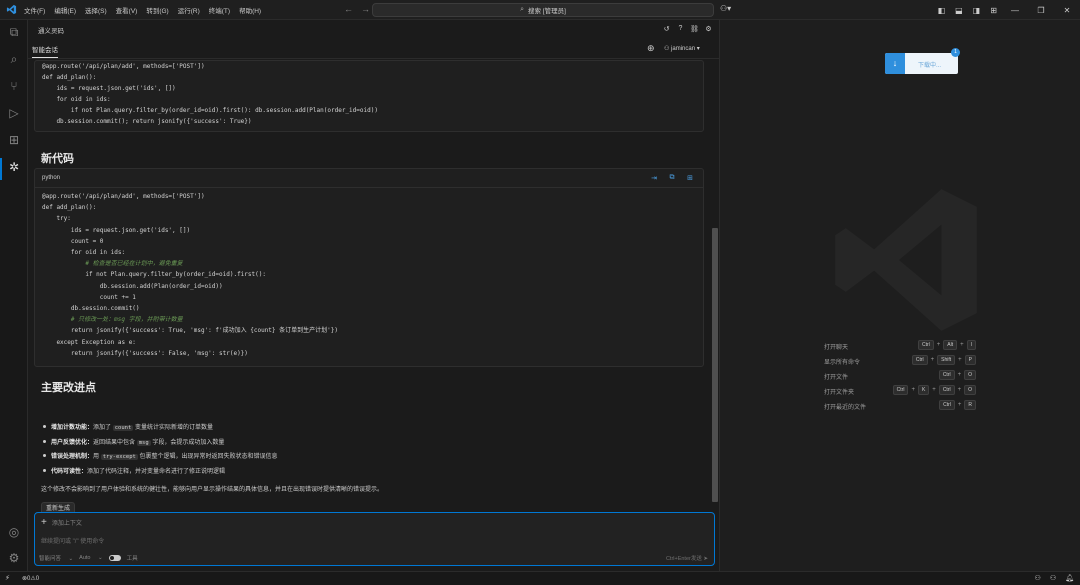  I want to click on close-button: ✕, so click(1067, 10).